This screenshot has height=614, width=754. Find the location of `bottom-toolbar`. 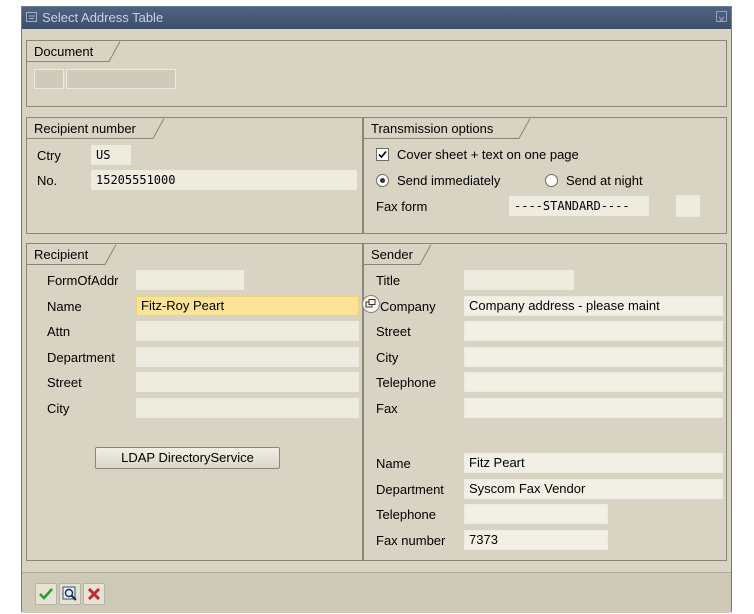

bottom-toolbar is located at coordinates (376, 592).